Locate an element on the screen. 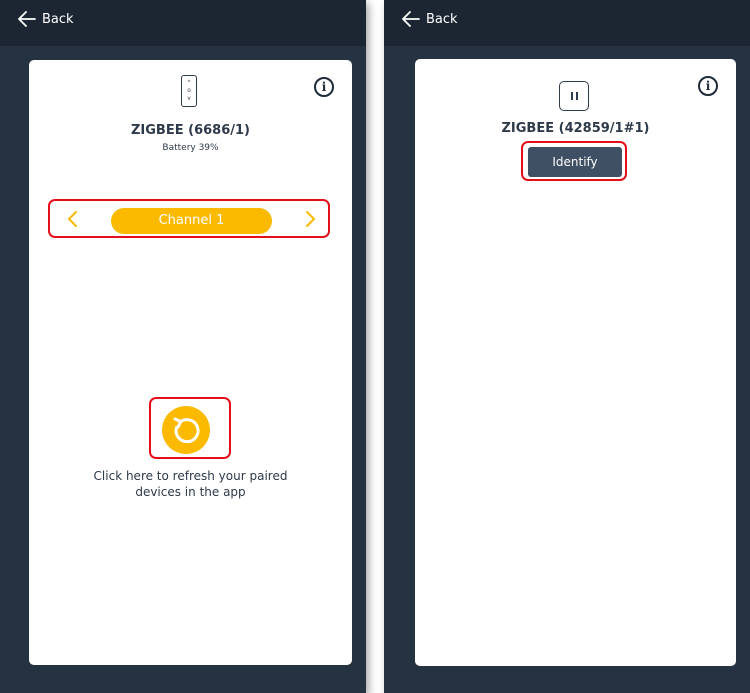 The height and width of the screenshot is (693, 750). chevron-right-icon is located at coordinates (310, 219).